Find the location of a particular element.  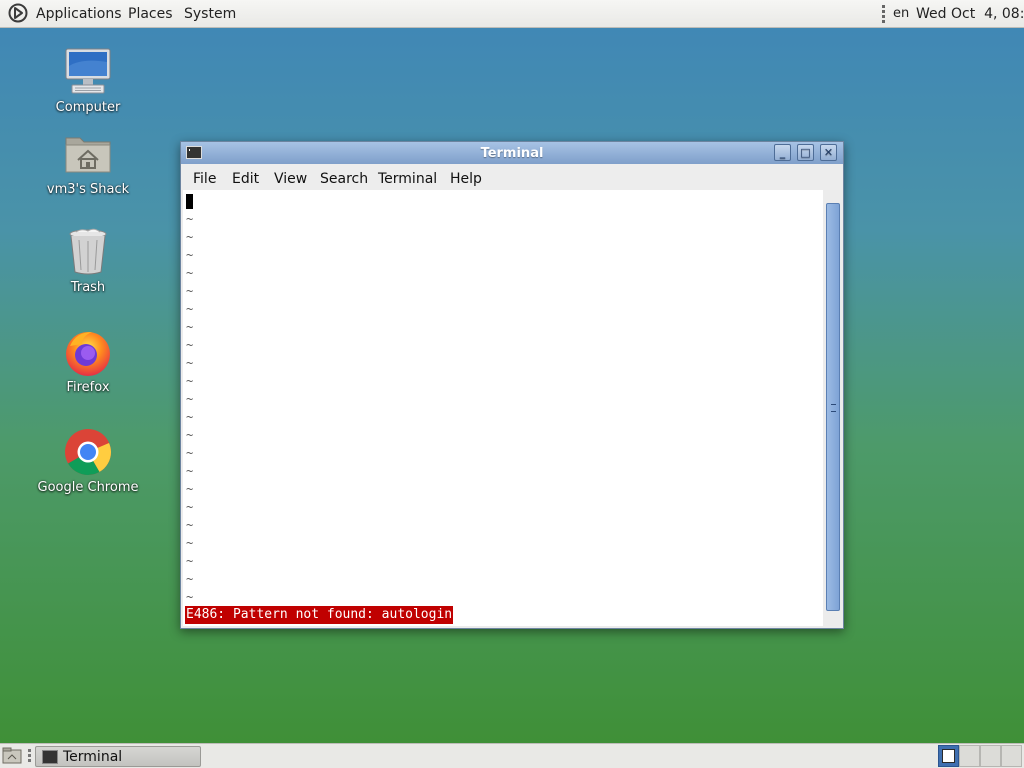

home-folder-icon is located at coordinates (88, 154).